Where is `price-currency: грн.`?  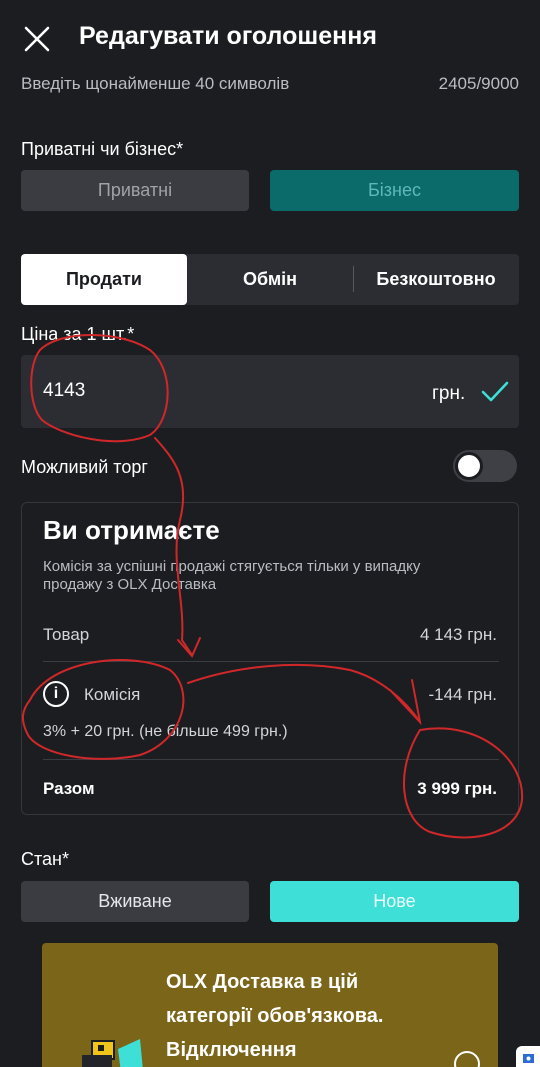 price-currency: грн. is located at coordinates (449, 393).